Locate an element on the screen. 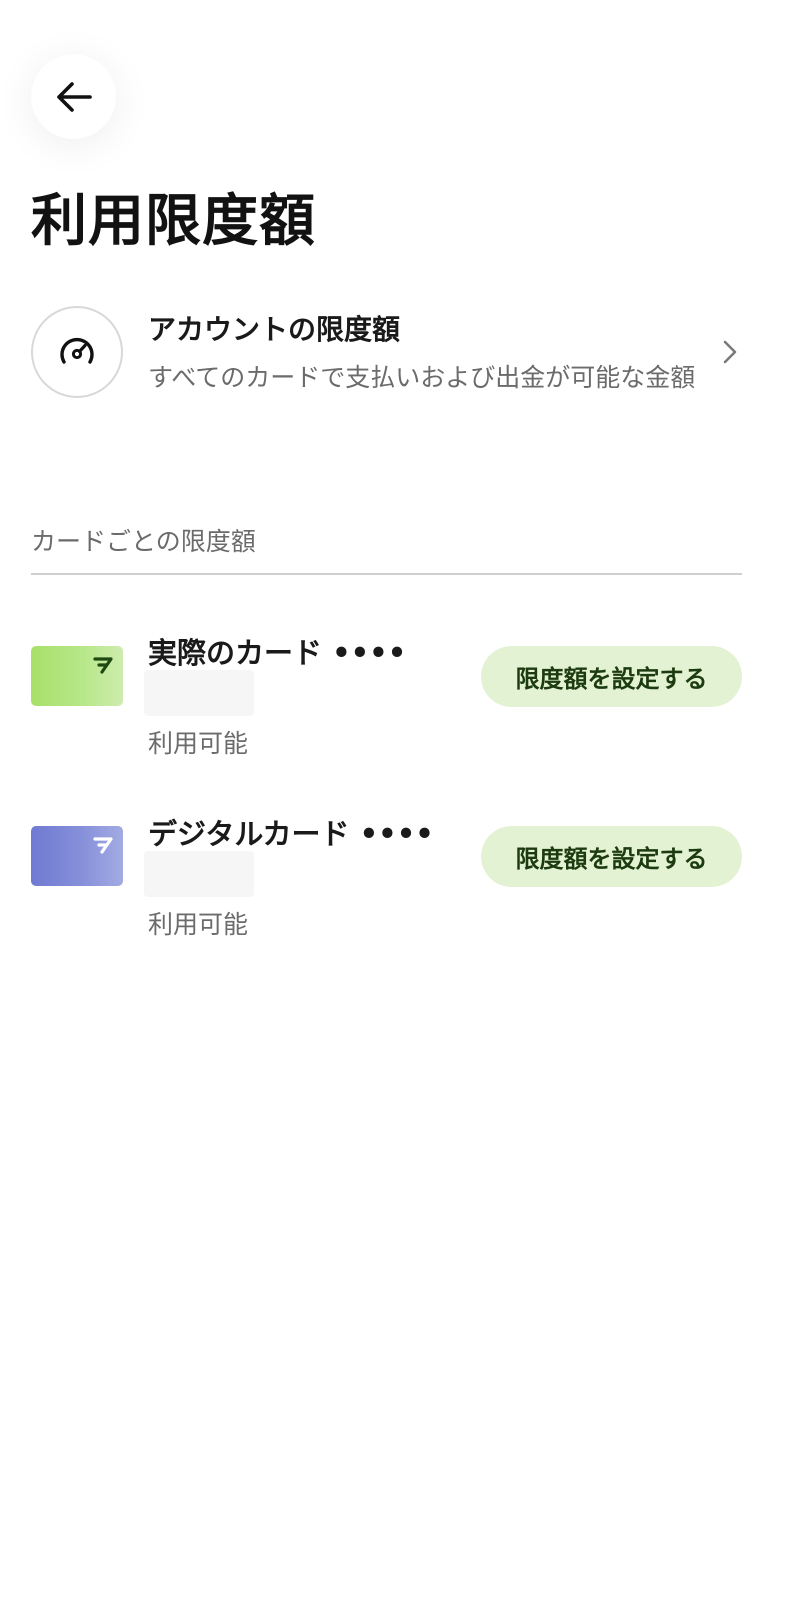 This screenshot has width=789, height=1600. section-divider is located at coordinates (386, 574).